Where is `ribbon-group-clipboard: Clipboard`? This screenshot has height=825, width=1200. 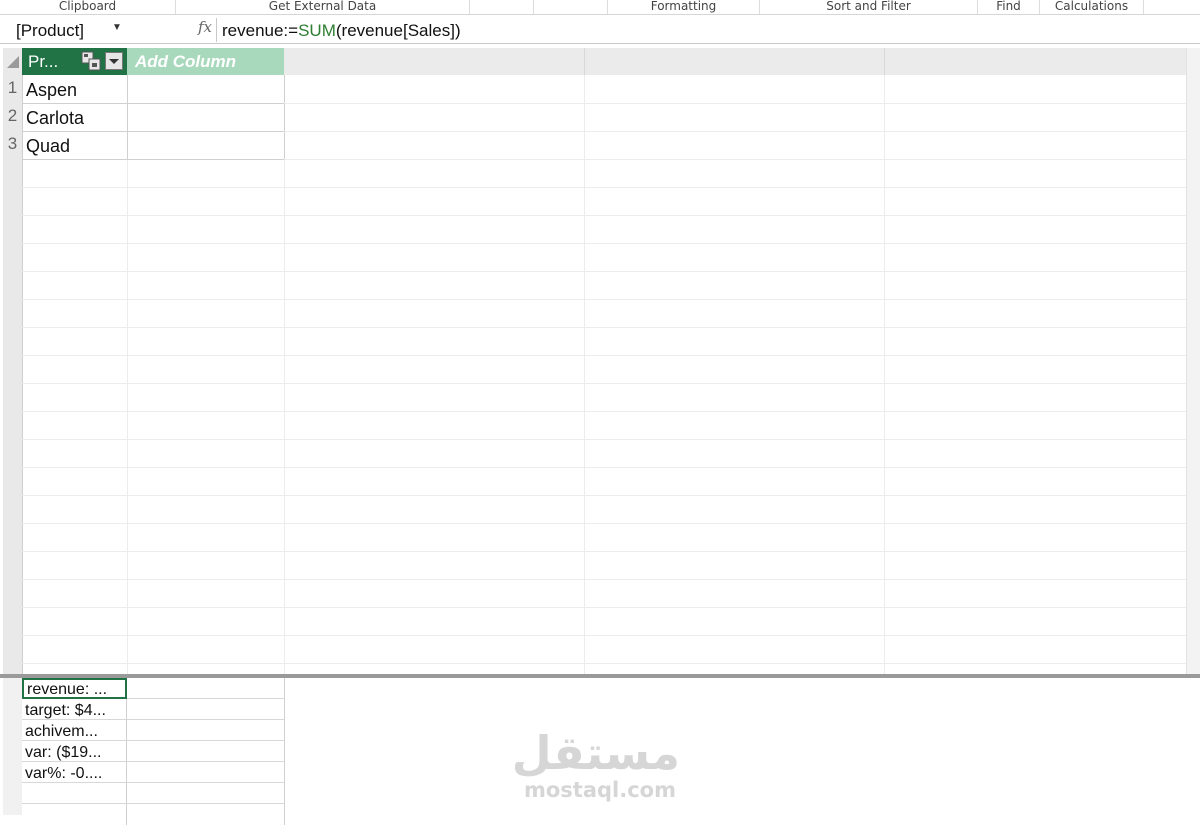 ribbon-group-clipboard: Clipboard is located at coordinates (88, 7).